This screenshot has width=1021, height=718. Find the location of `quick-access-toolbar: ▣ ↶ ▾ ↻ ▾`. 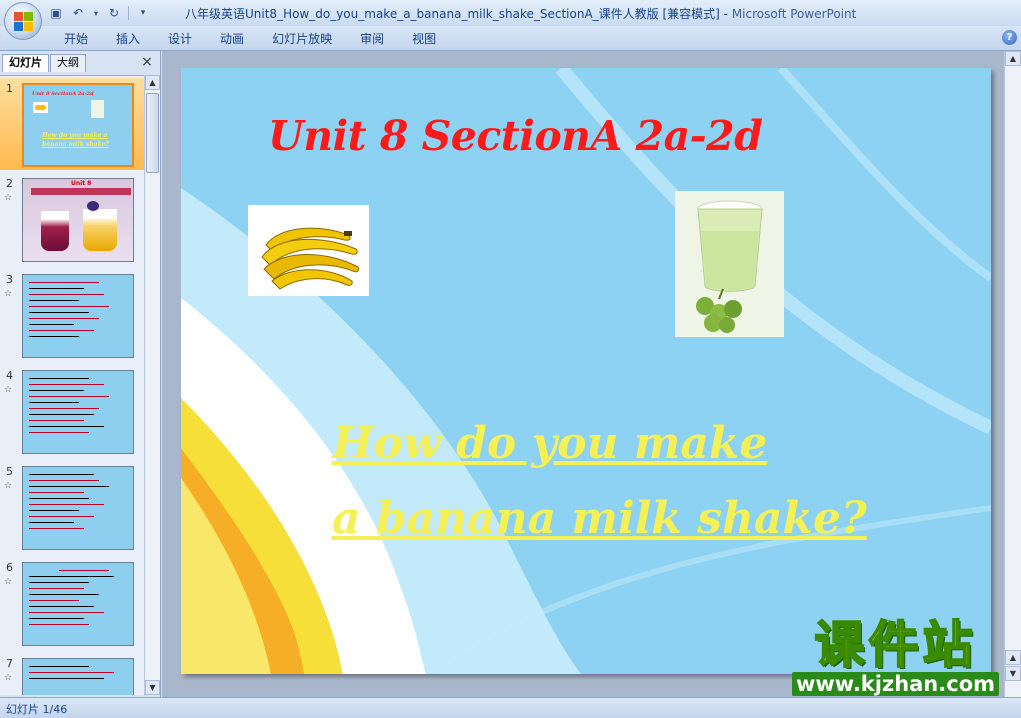

quick-access-toolbar: ▣ ↶ ▾ ↻ ▾ is located at coordinates (99, 13).